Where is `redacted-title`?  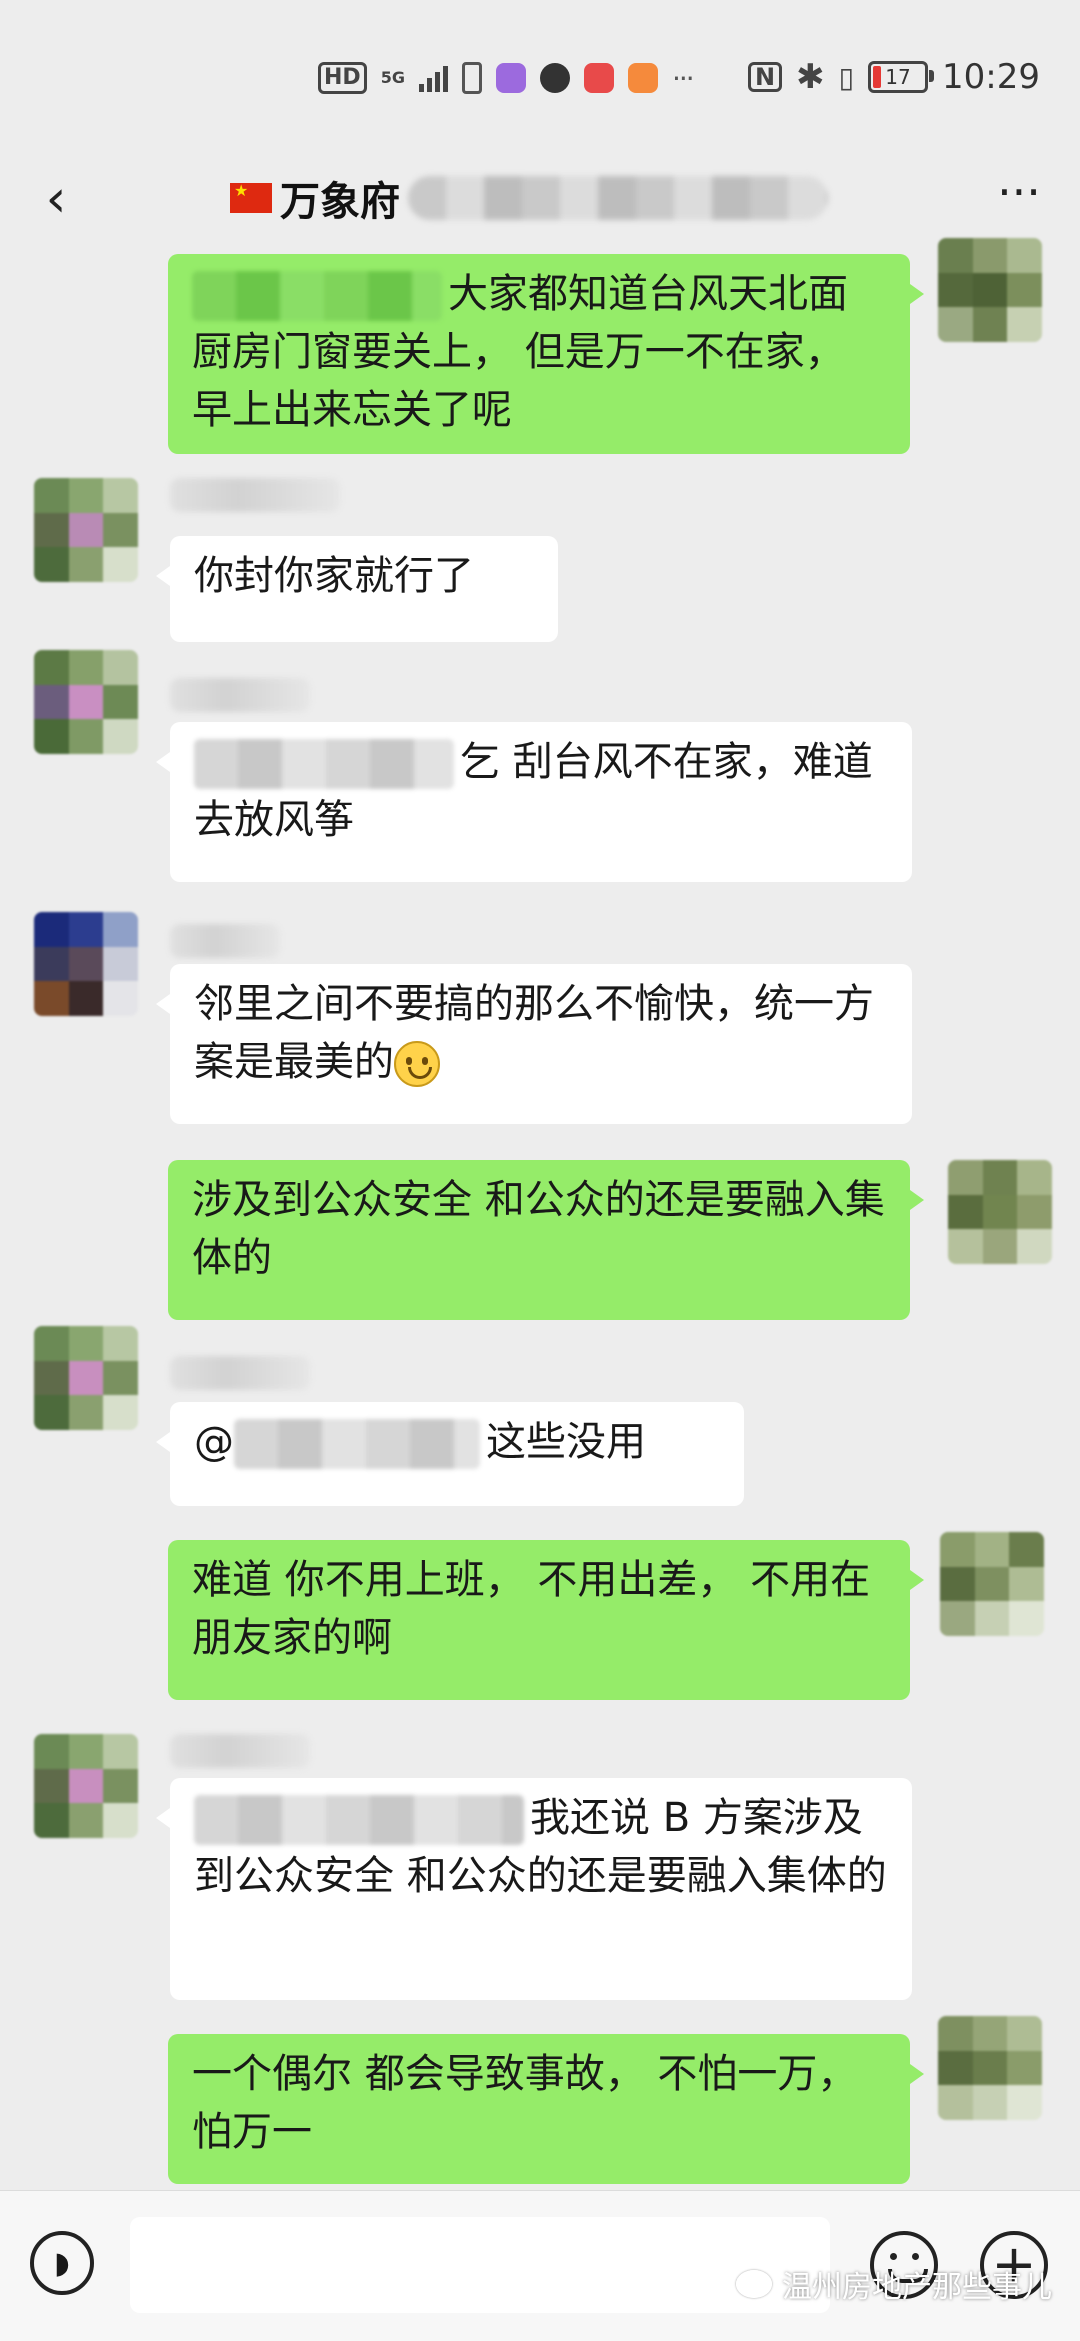 redacted-title is located at coordinates (618, 198).